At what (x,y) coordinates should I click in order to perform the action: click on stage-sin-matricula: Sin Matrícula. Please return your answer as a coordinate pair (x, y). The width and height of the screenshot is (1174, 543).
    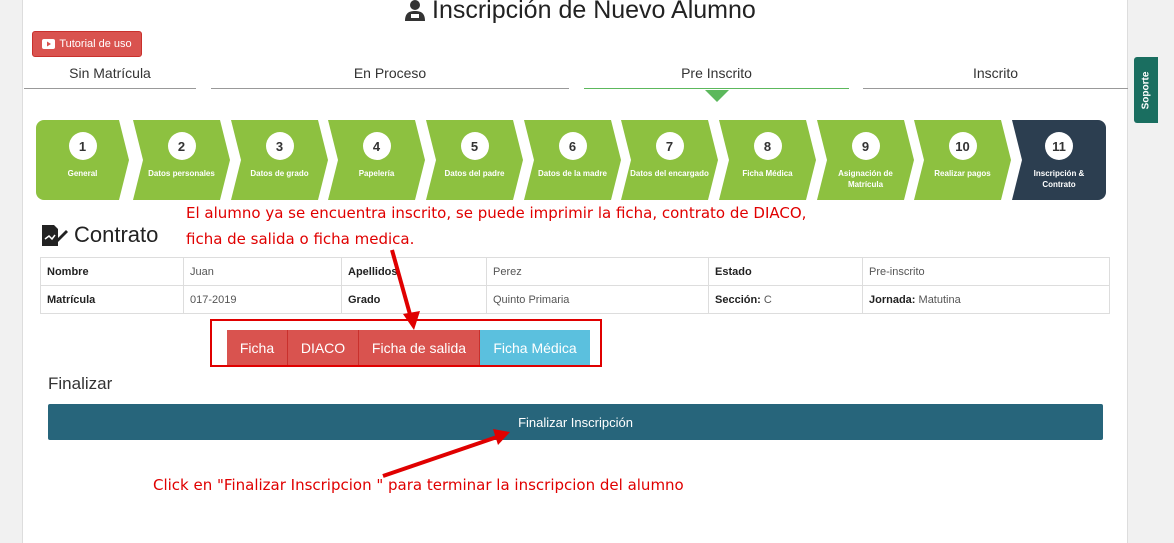
    Looking at the image, I should click on (110, 76).